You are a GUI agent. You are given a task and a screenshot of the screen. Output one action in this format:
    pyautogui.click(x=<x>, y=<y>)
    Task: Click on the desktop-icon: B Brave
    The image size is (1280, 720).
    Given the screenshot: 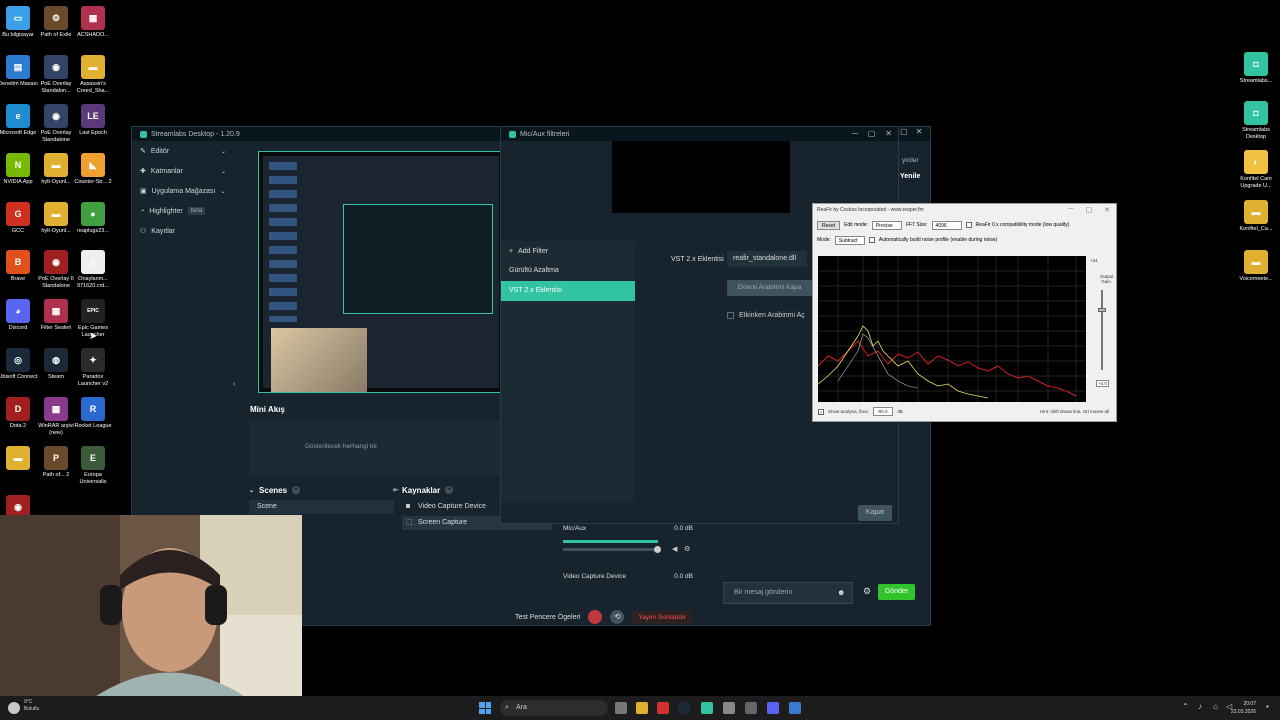 What is the action you would take?
    pyautogui.click(x=19, y=266)
    